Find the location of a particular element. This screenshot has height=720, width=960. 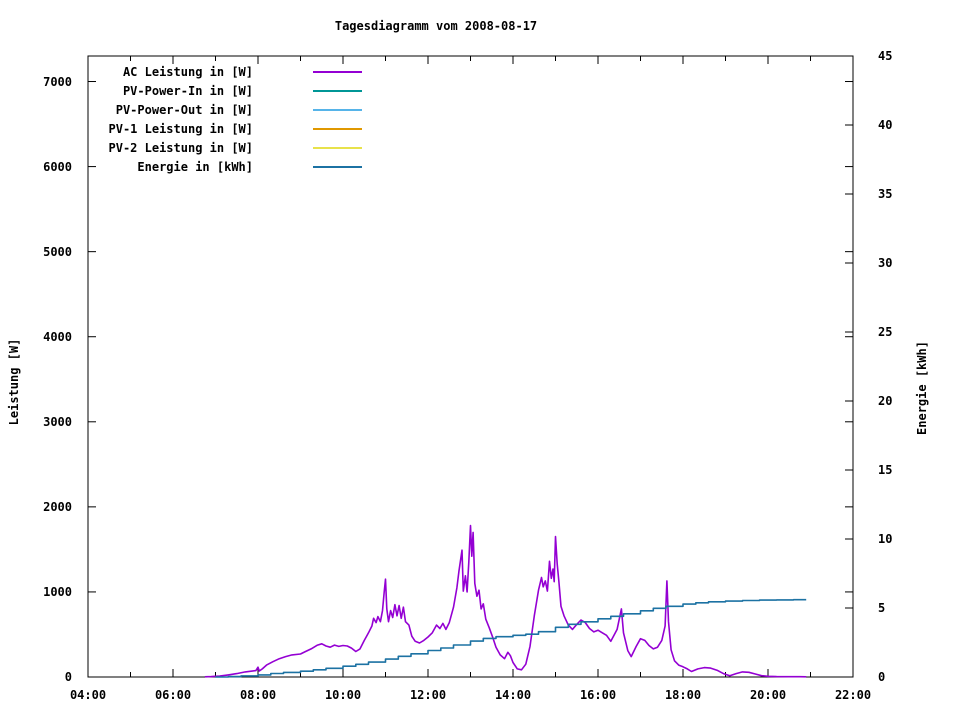

legend-item-label: PV-1 Leistung in [W] is located at coordinates (181, 129).